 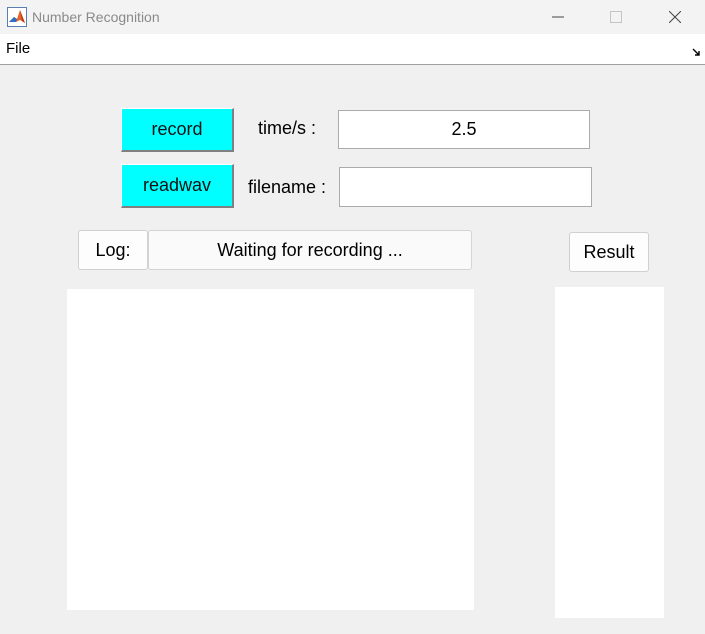 I want to click on maximize-icon, so click(x=616, y=17).